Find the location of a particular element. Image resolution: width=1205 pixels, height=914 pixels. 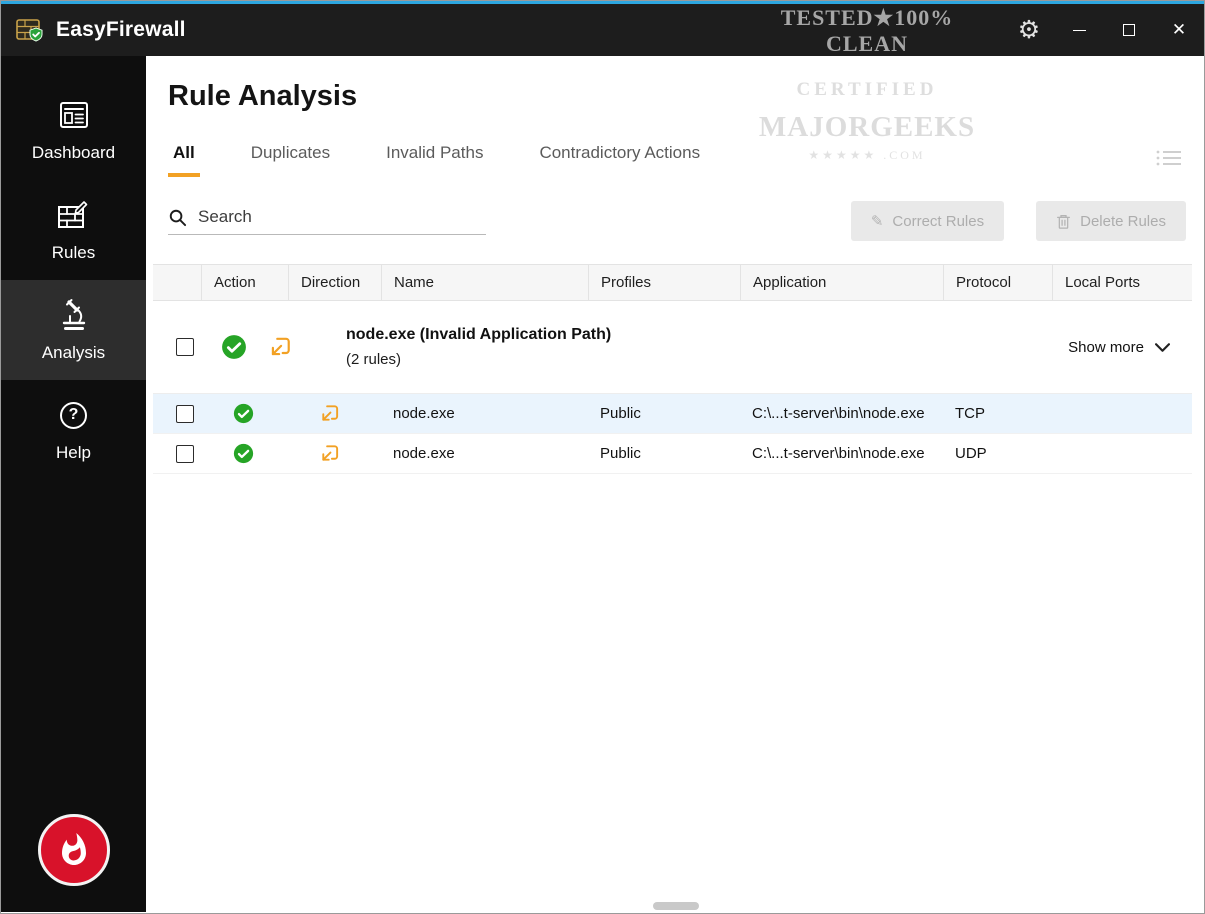

sidebar-item-label: Rules is located at coordinates (73, 252).